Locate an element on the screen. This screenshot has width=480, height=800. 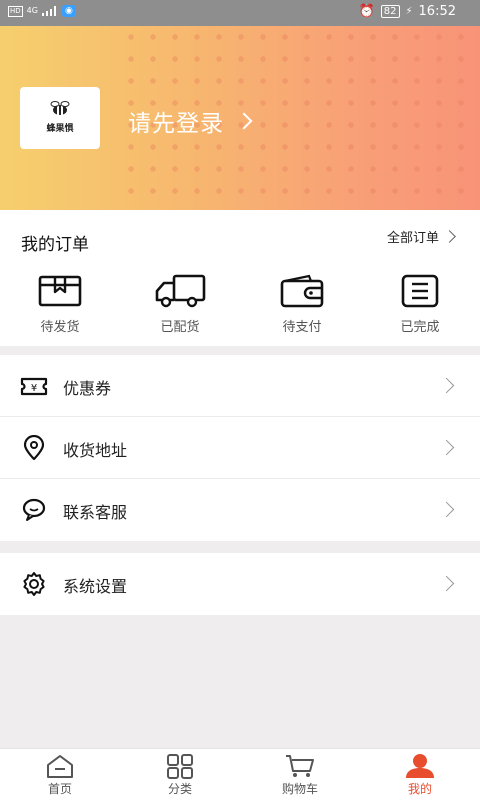
menu-item-coupons: ¥ 优惠券 is located at coordinates (240, 386).